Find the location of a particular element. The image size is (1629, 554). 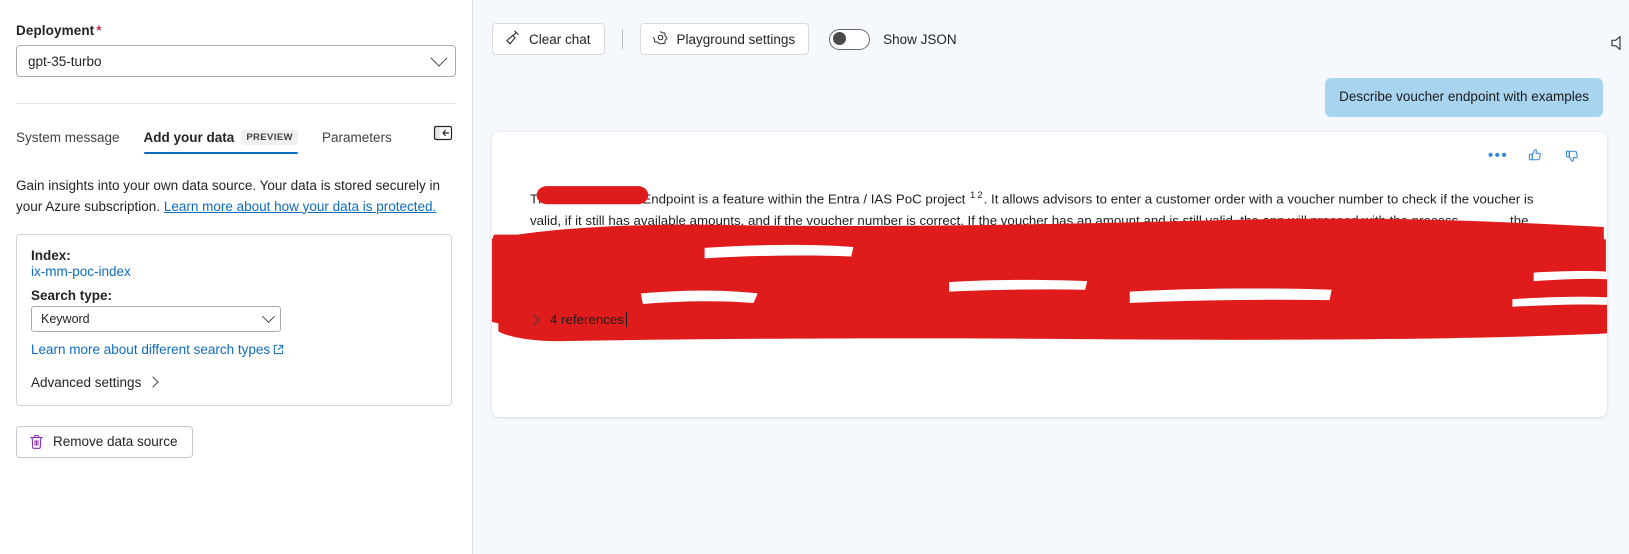

remove-data-source-label: Remove data source is located at coordinates (115, 442).